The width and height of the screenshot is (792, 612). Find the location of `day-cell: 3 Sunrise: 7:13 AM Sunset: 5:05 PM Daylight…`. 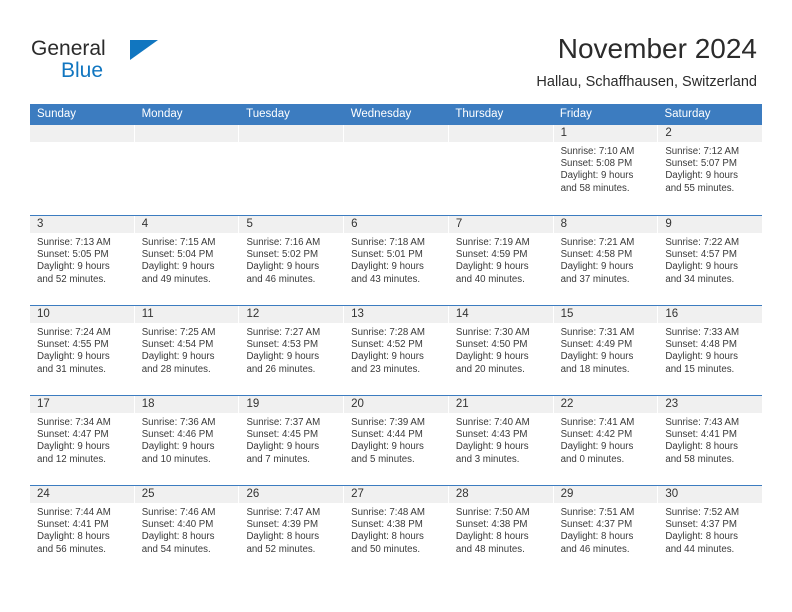

day-cell: 3 Sunrise: 7:13 AM Sunset: 5:05 PM Daylight… is located at coordinates (82, 260).